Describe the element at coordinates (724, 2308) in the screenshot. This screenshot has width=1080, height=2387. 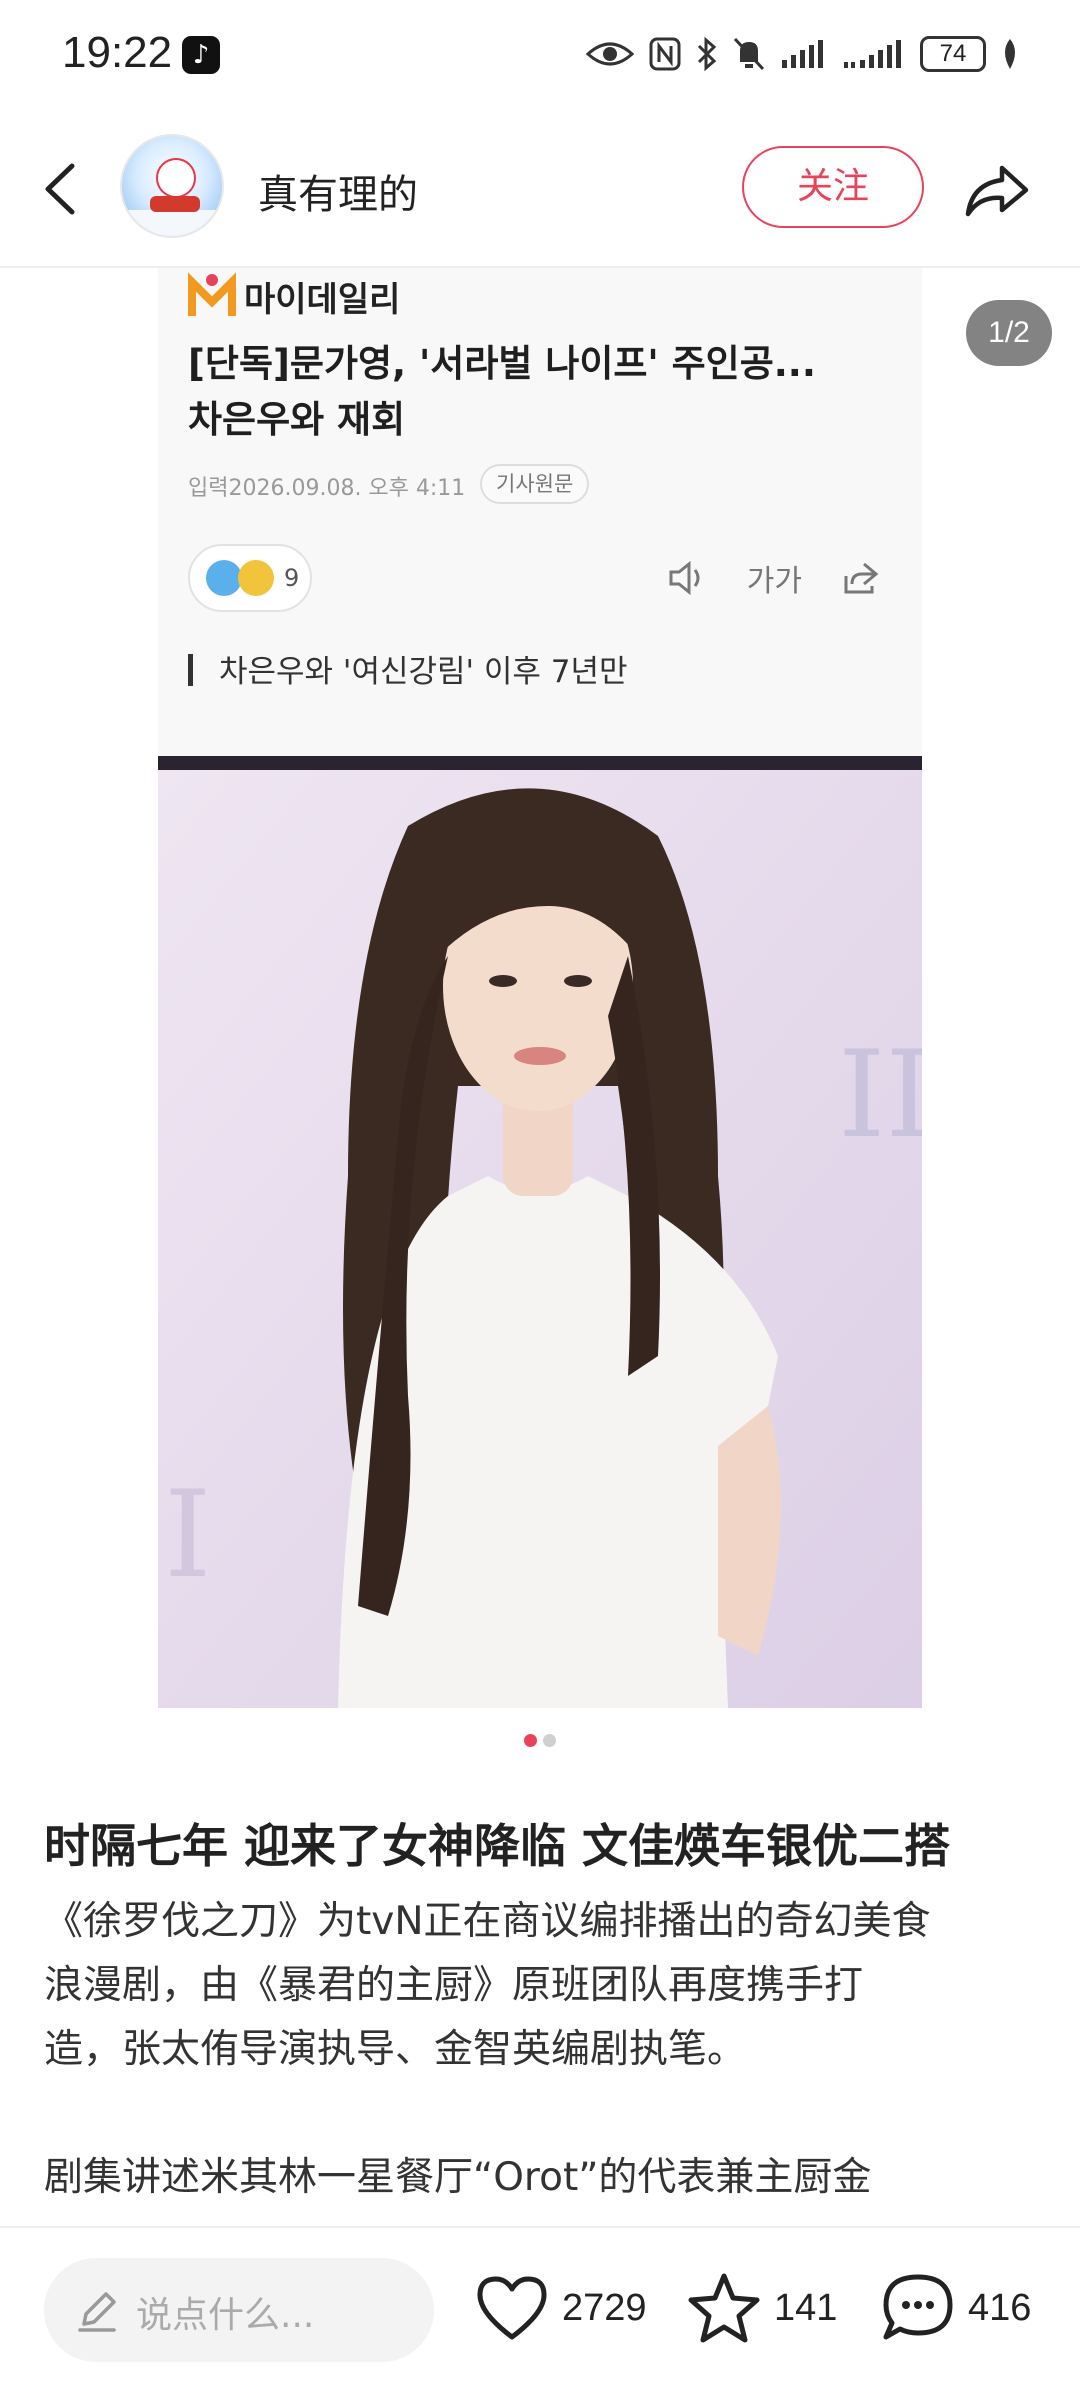
I see `star-icon` at that location.